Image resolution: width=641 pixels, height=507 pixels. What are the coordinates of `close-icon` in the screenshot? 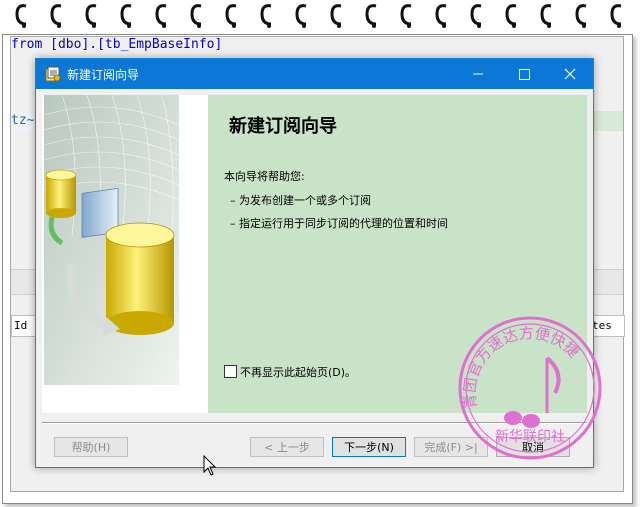 It's located at (570, 74).